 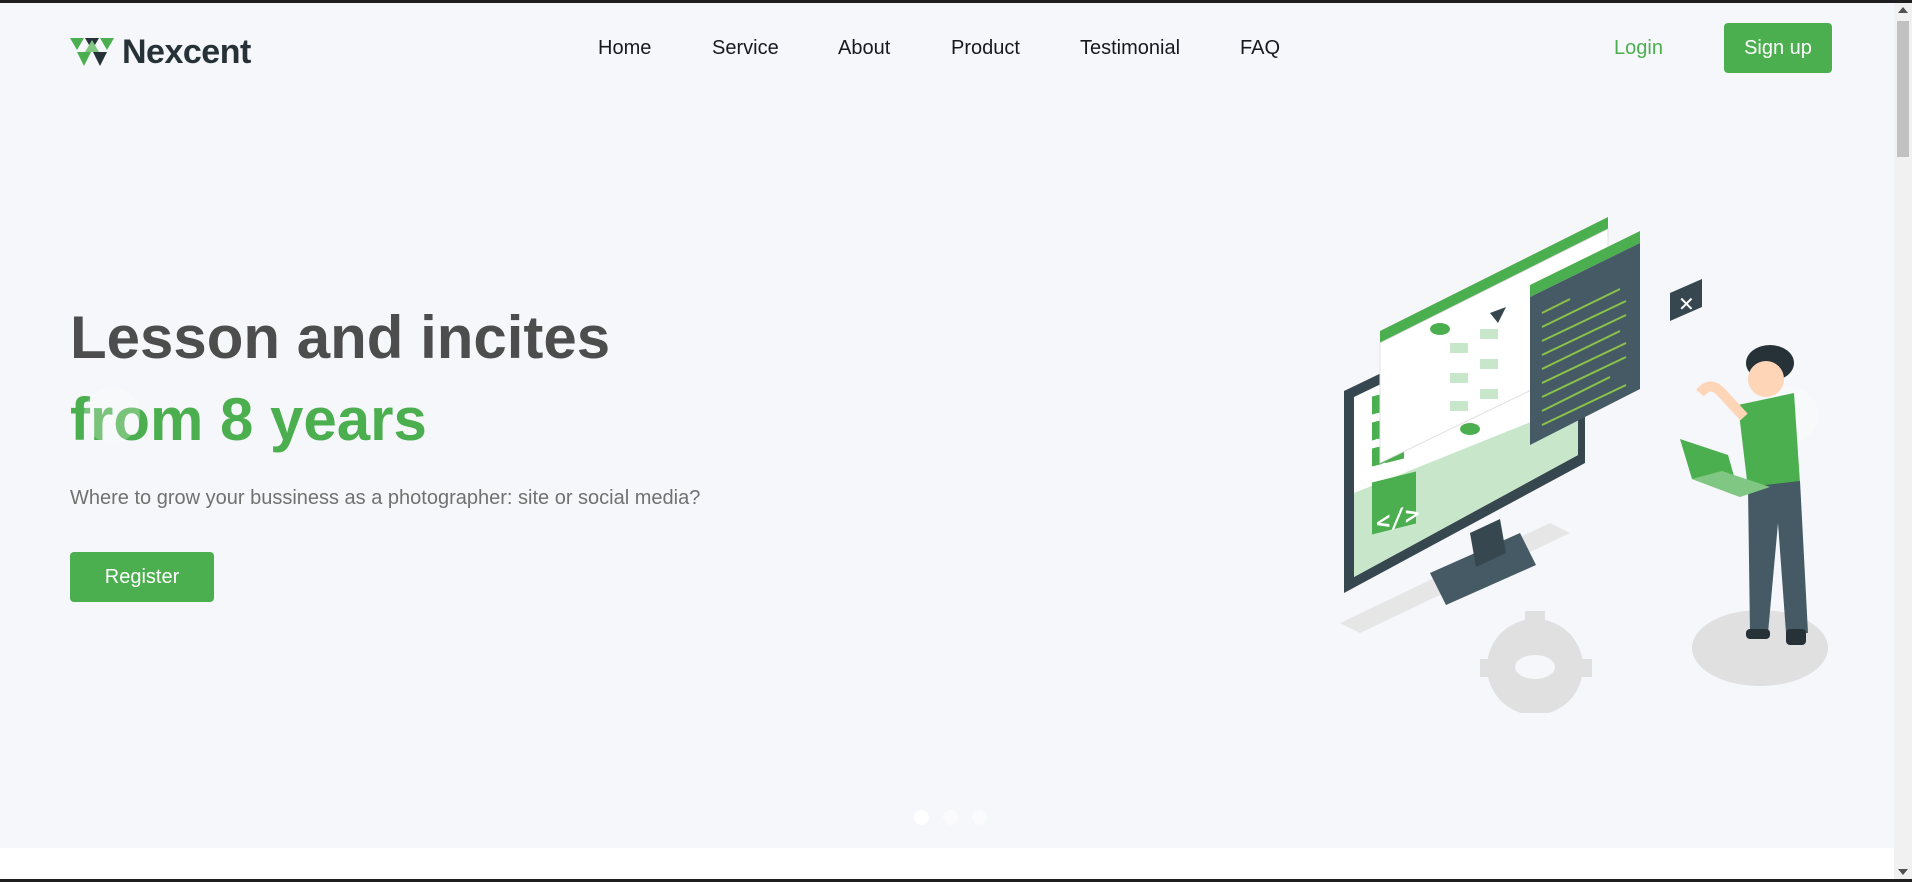 What do you see at coordinates (1536, 662) in the screenshot?
I see `gear-icon` at bounding box center [1536, 662].